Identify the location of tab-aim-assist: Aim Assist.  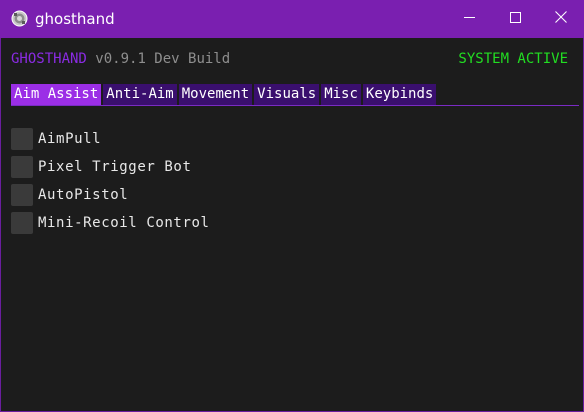
(56, 94).